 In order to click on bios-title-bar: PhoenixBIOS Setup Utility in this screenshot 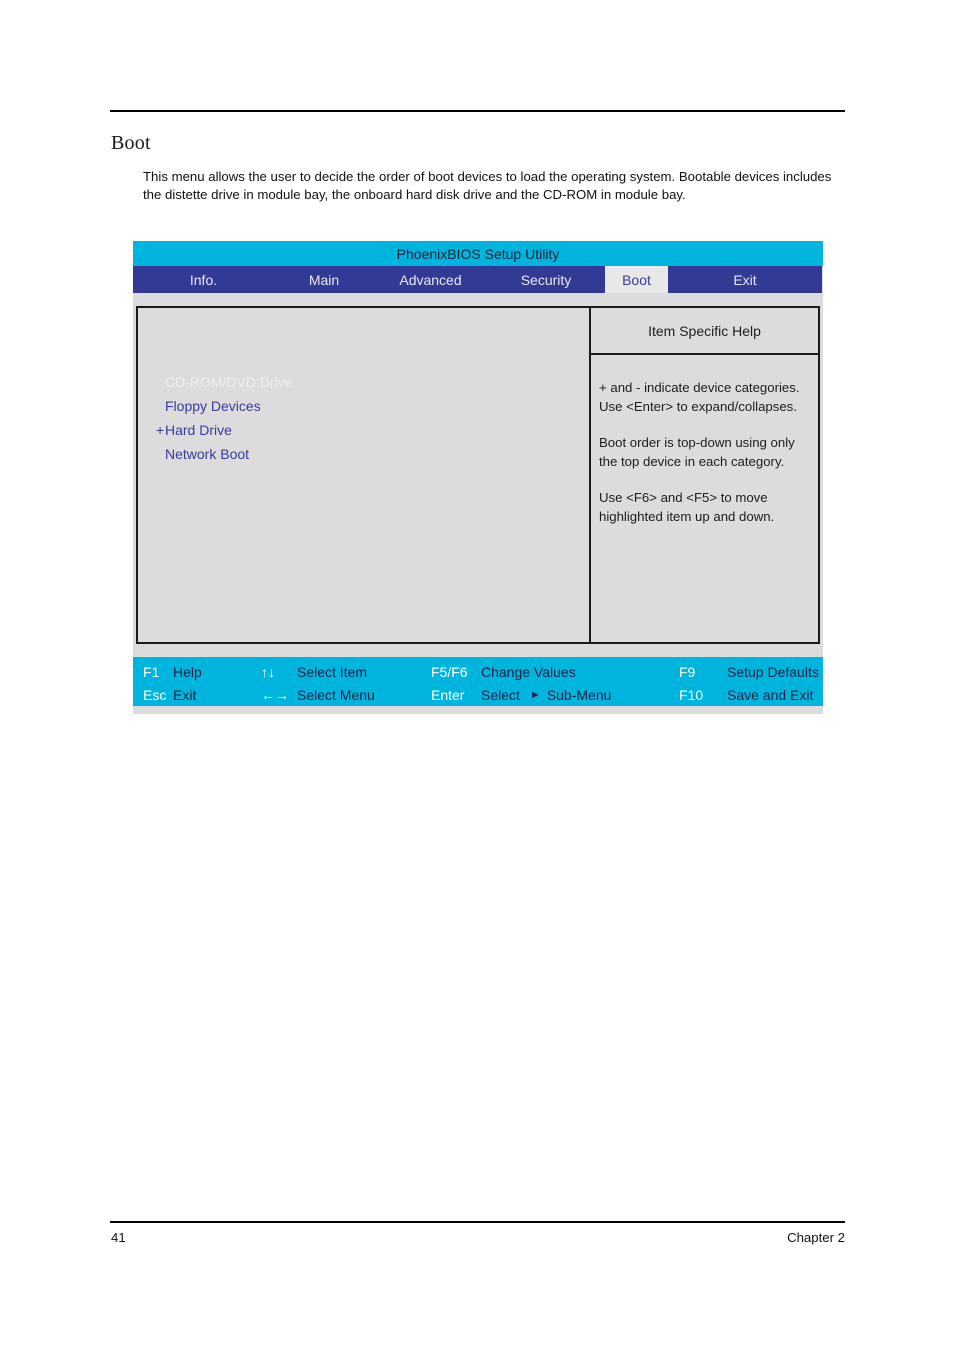, I will do `click(478, 253)`.